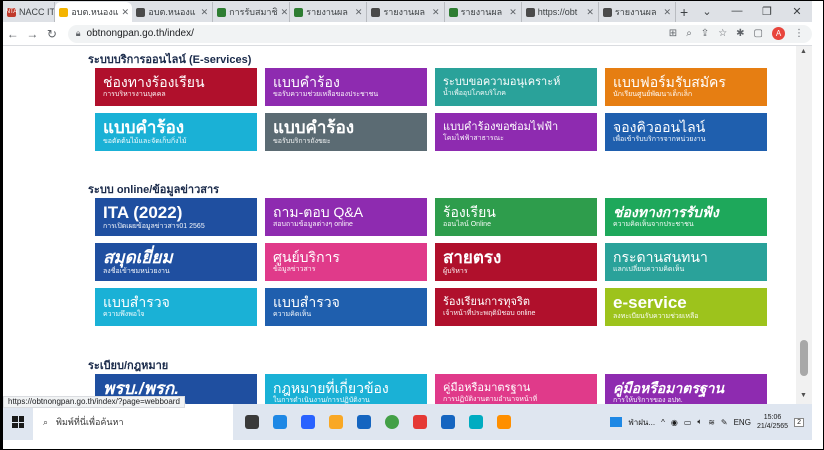 This screenshot has height=450, width=824. I want to click on browser-tab: https://obt ✕, so click(560, 12).